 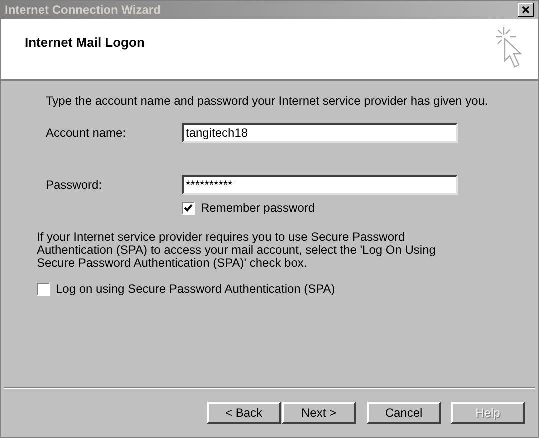 I want to click on field-label: Account name:, so click(x=87, y=133).